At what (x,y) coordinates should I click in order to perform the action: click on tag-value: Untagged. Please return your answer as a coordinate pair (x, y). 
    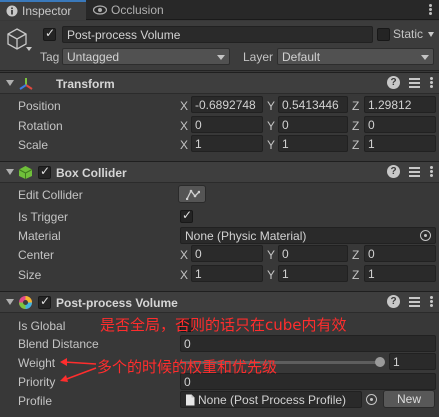
    Looking at the image, I should click on (93, 57).